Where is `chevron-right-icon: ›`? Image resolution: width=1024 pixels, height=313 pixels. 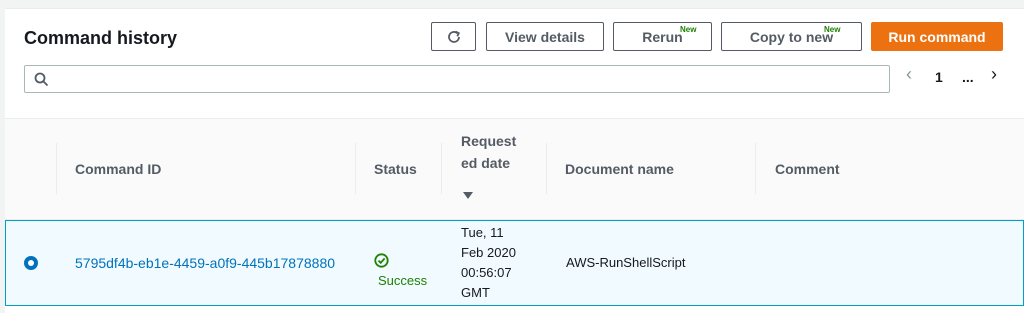 chevron-right-icon: › is located at coordinates (994, 74).